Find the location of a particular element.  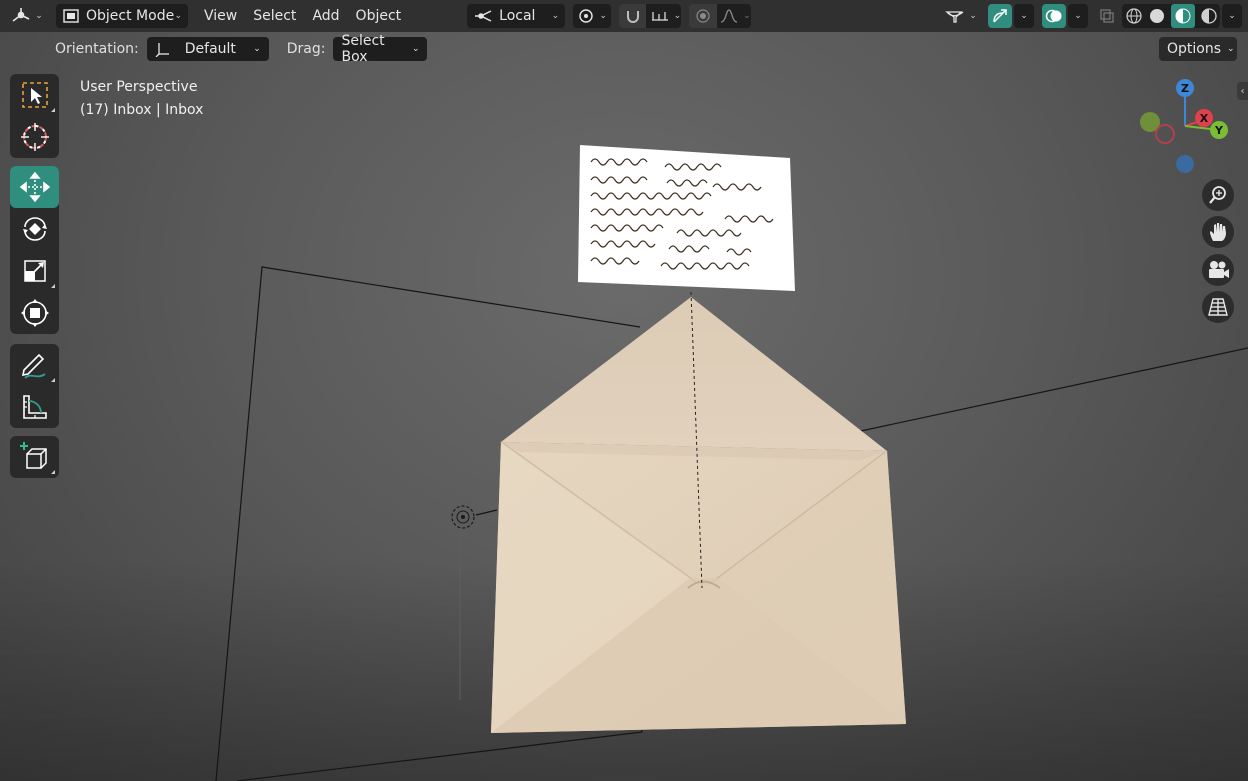

menu-object: Object is located at coordinates (379, 16).